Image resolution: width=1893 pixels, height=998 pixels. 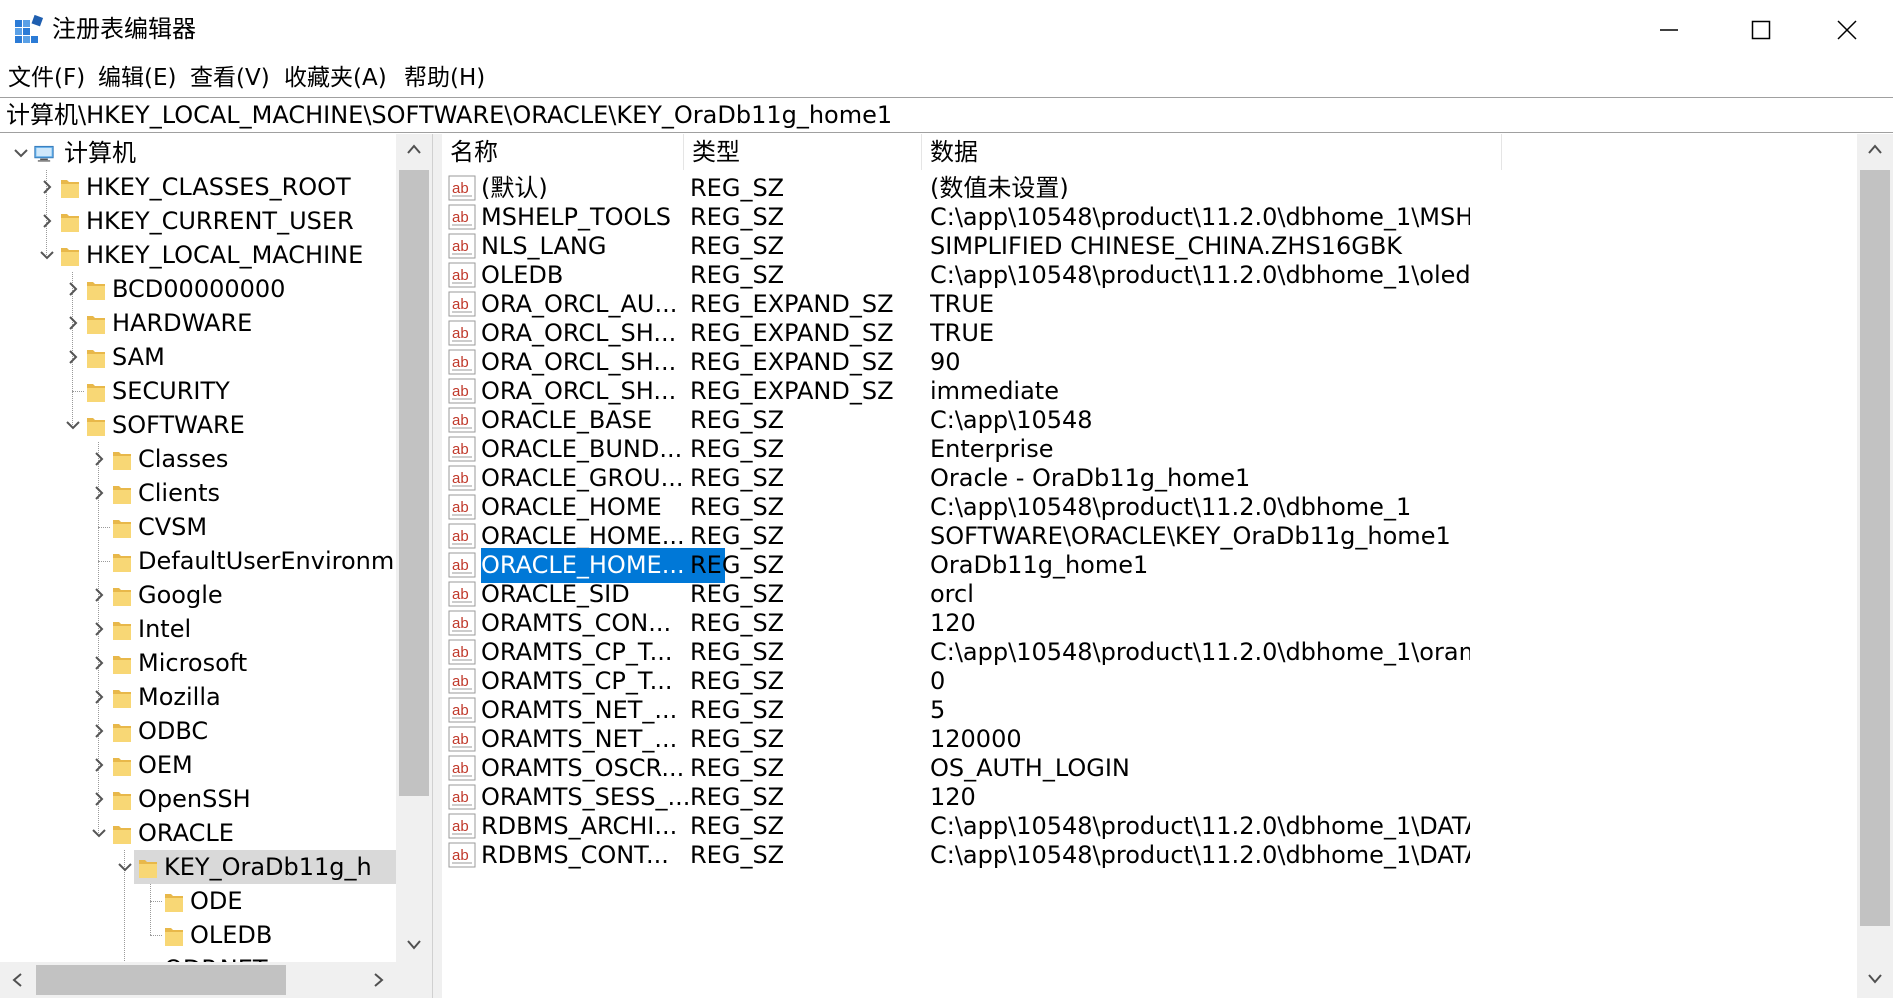 I want to click on column-header: 名称 类型 数据, so click(x=1149, y=152).